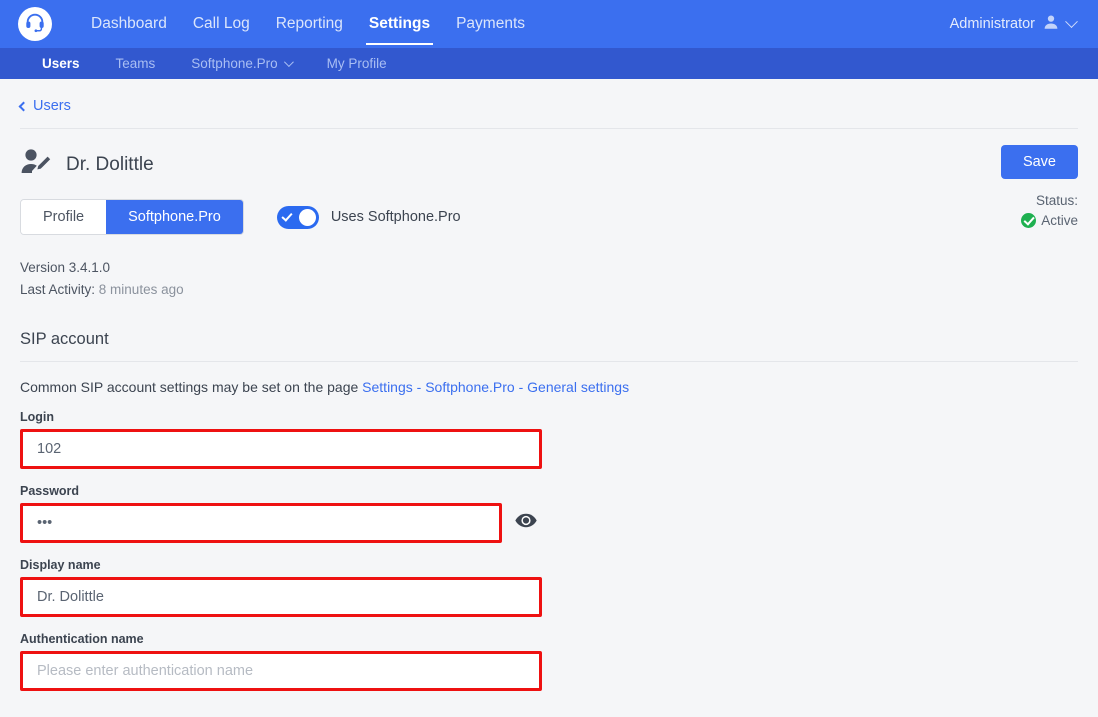 Image resolution: width=1098 pixels, height=717 pixels. Describe the element at coordinates (287, 216) in the screenshot. I see `check-icon` at that location.